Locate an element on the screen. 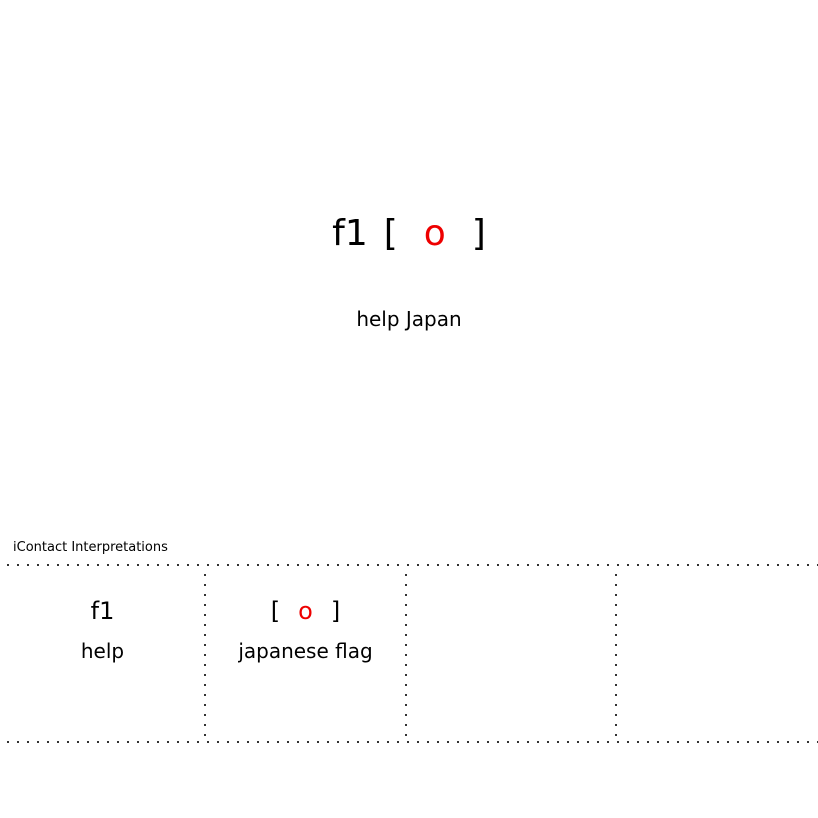 The height and width of the screenshot is (818, 818). message-glyphs: f1 [ o] is located at coordinates (409, 234).